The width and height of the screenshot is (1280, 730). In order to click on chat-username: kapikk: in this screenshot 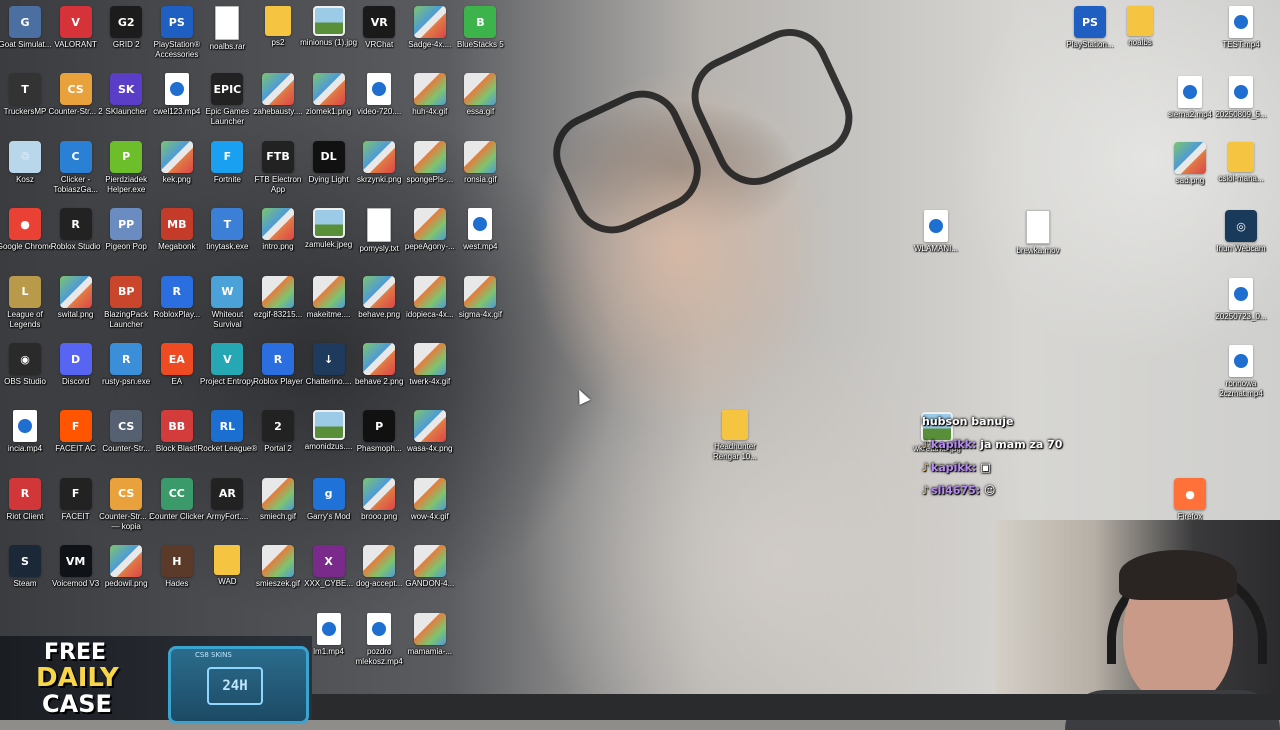, I will do `click(956, 444)`.